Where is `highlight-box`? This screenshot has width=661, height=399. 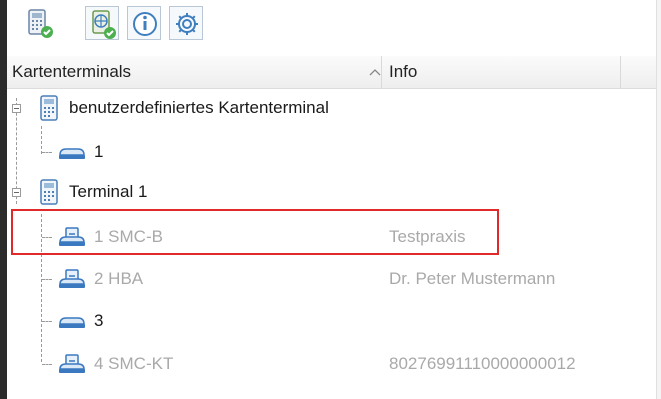
highlight-box is located at coordinates (255, 232).